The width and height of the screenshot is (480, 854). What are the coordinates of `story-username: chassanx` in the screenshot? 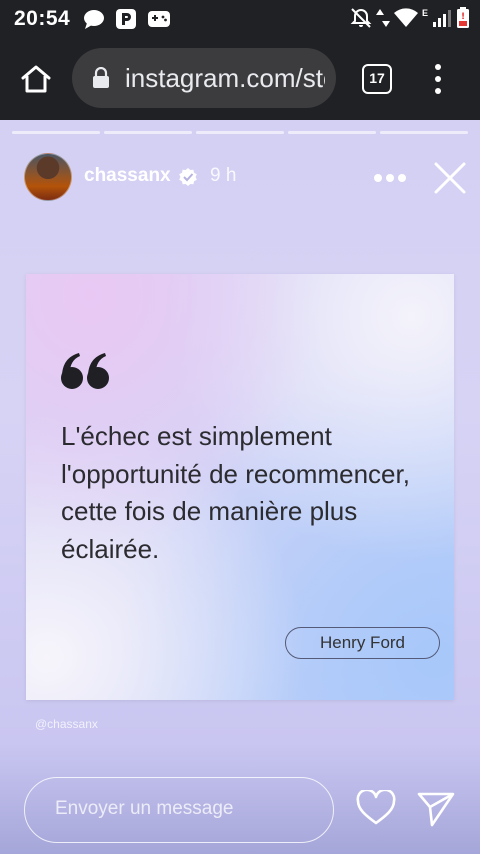 It's located at (127, 176).